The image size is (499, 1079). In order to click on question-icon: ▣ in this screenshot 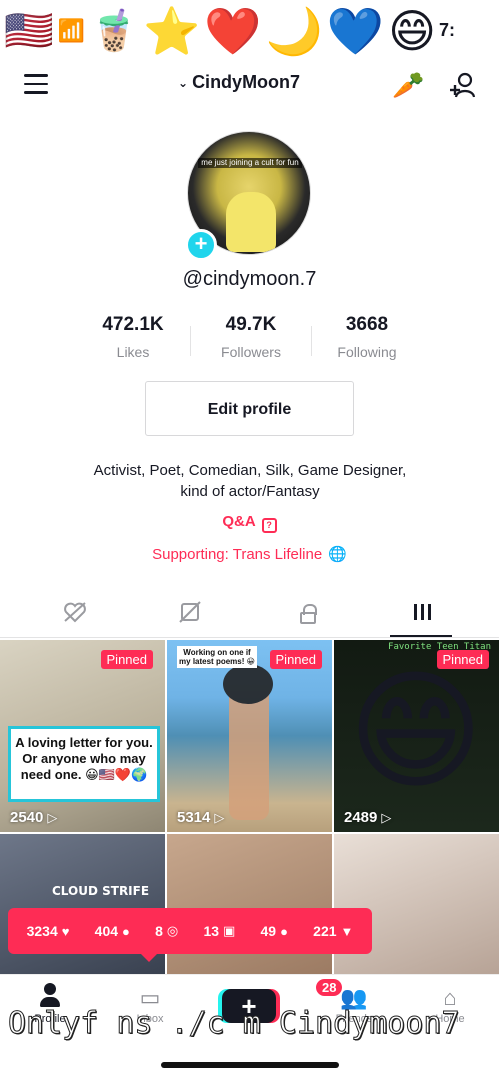, I will do `click(229, 930)`.